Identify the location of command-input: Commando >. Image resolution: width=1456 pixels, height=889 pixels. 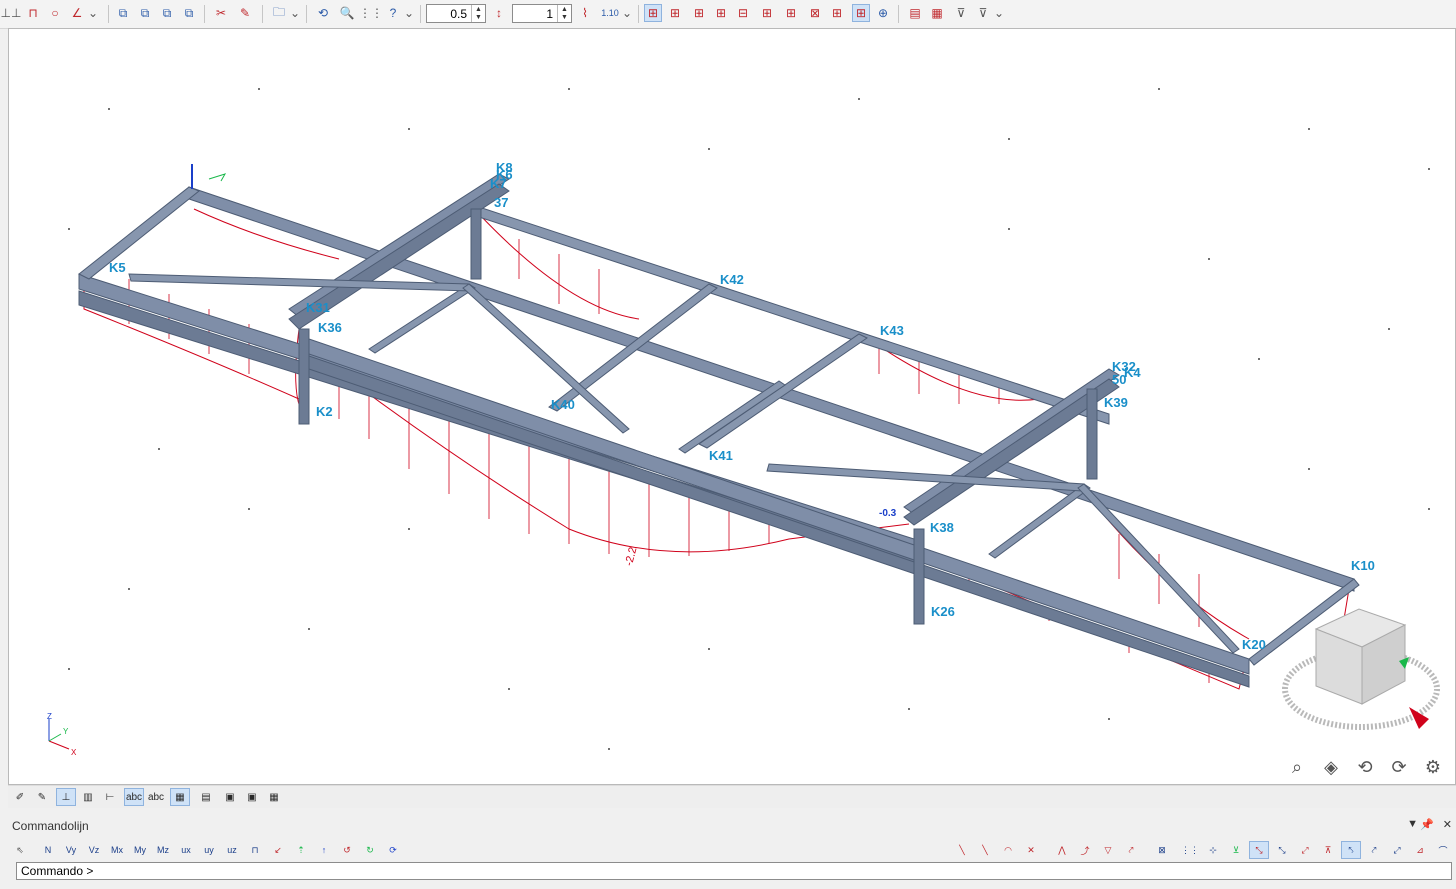
(734, 871).